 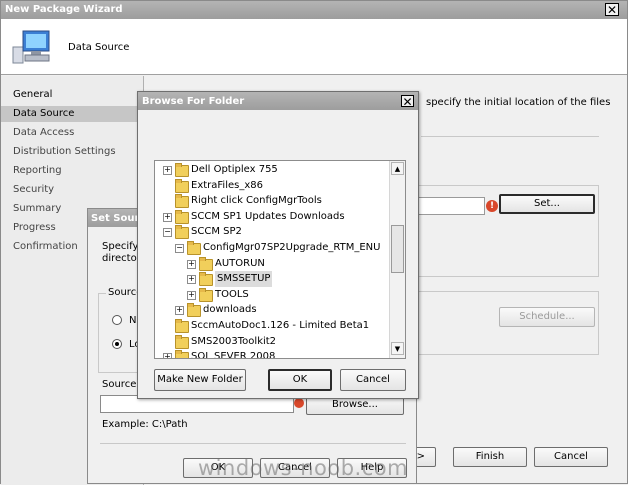 I want to click on tree-item: SMS2003Toolkit2, so click(x=272, y=342).